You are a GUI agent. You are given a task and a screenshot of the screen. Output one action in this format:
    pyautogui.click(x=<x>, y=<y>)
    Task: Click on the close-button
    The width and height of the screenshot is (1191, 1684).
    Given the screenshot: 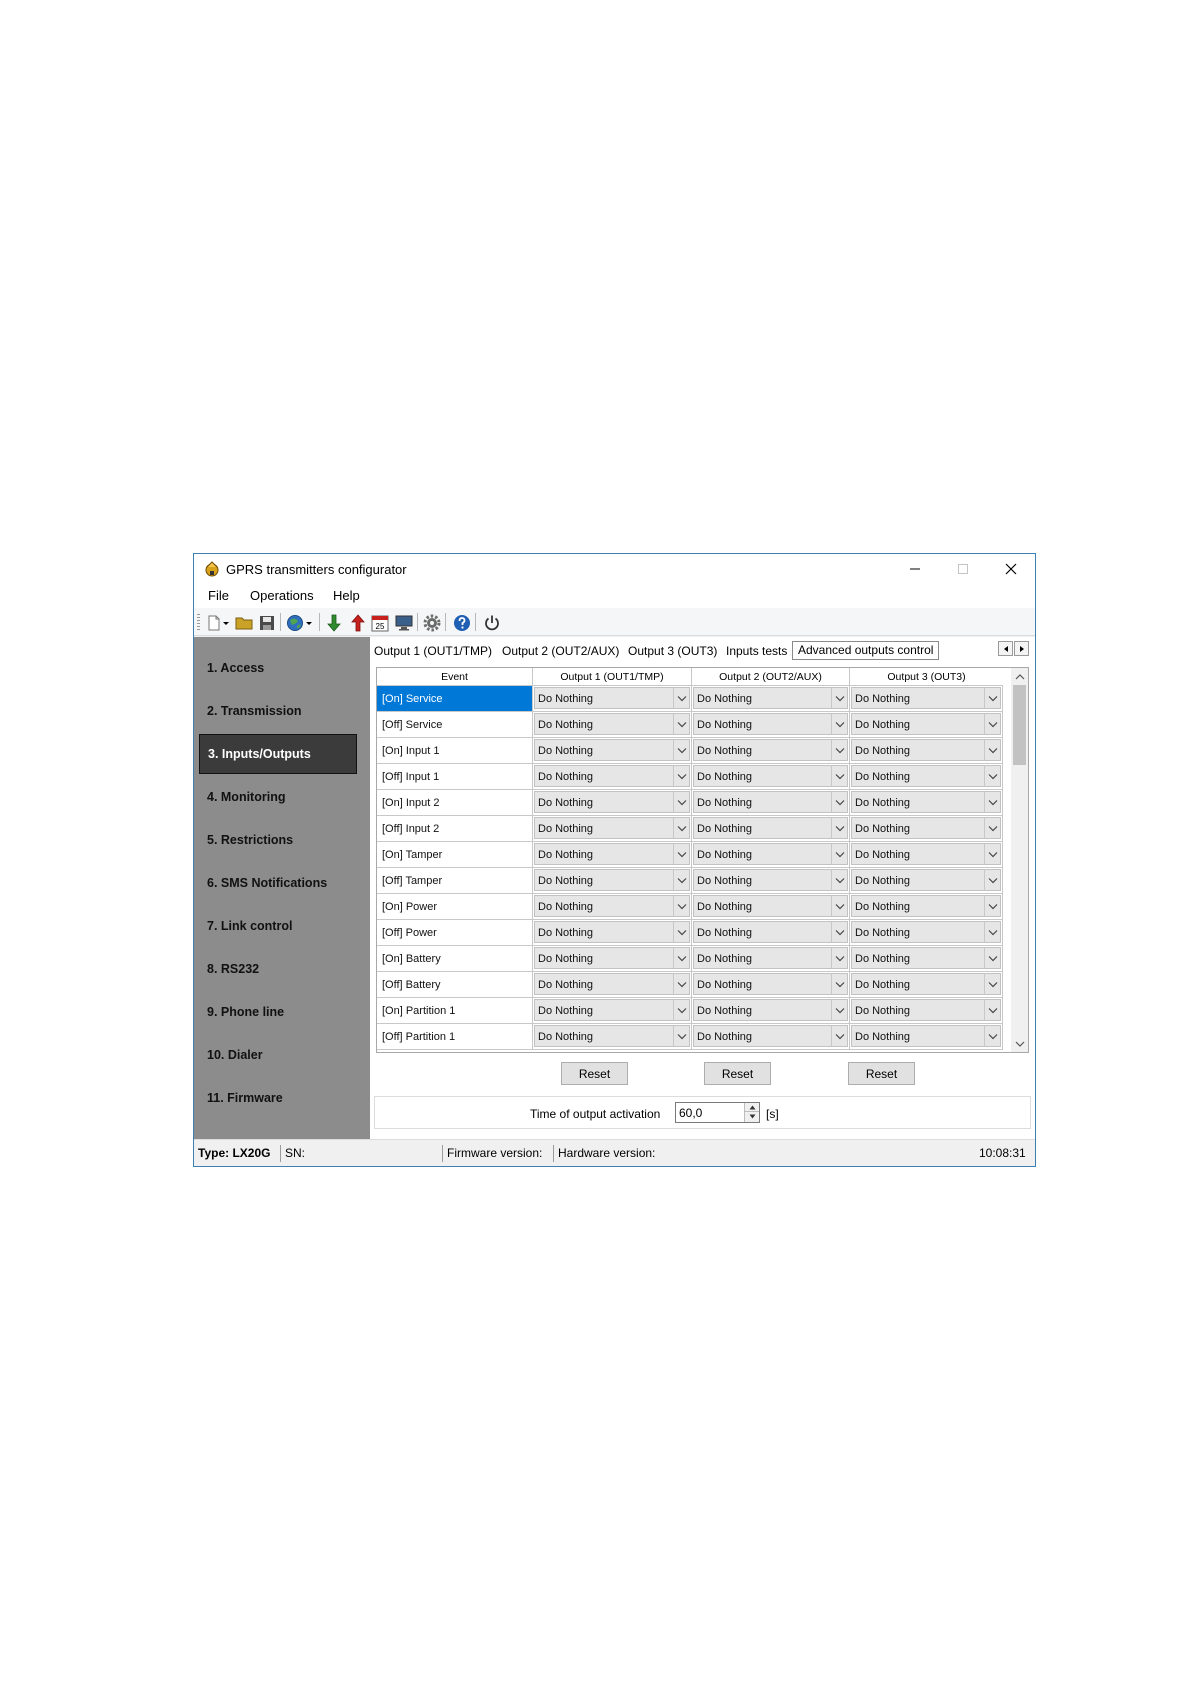 What is the action you would take?
    pyautogui.click(x=1011, y=569)
    